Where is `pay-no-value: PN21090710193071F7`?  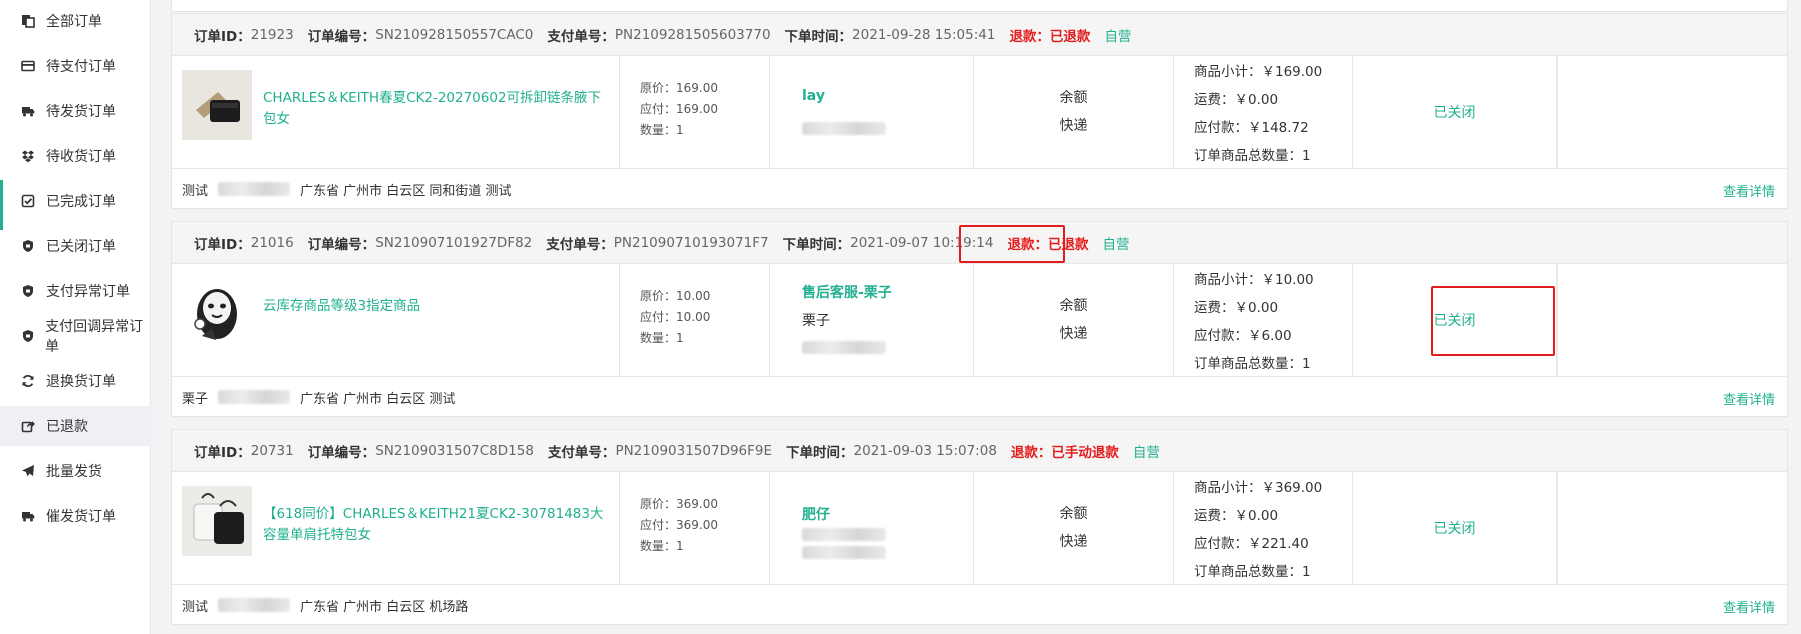 pay-no-value: PN21090710193071F7 is located at coordinates (691, 242).